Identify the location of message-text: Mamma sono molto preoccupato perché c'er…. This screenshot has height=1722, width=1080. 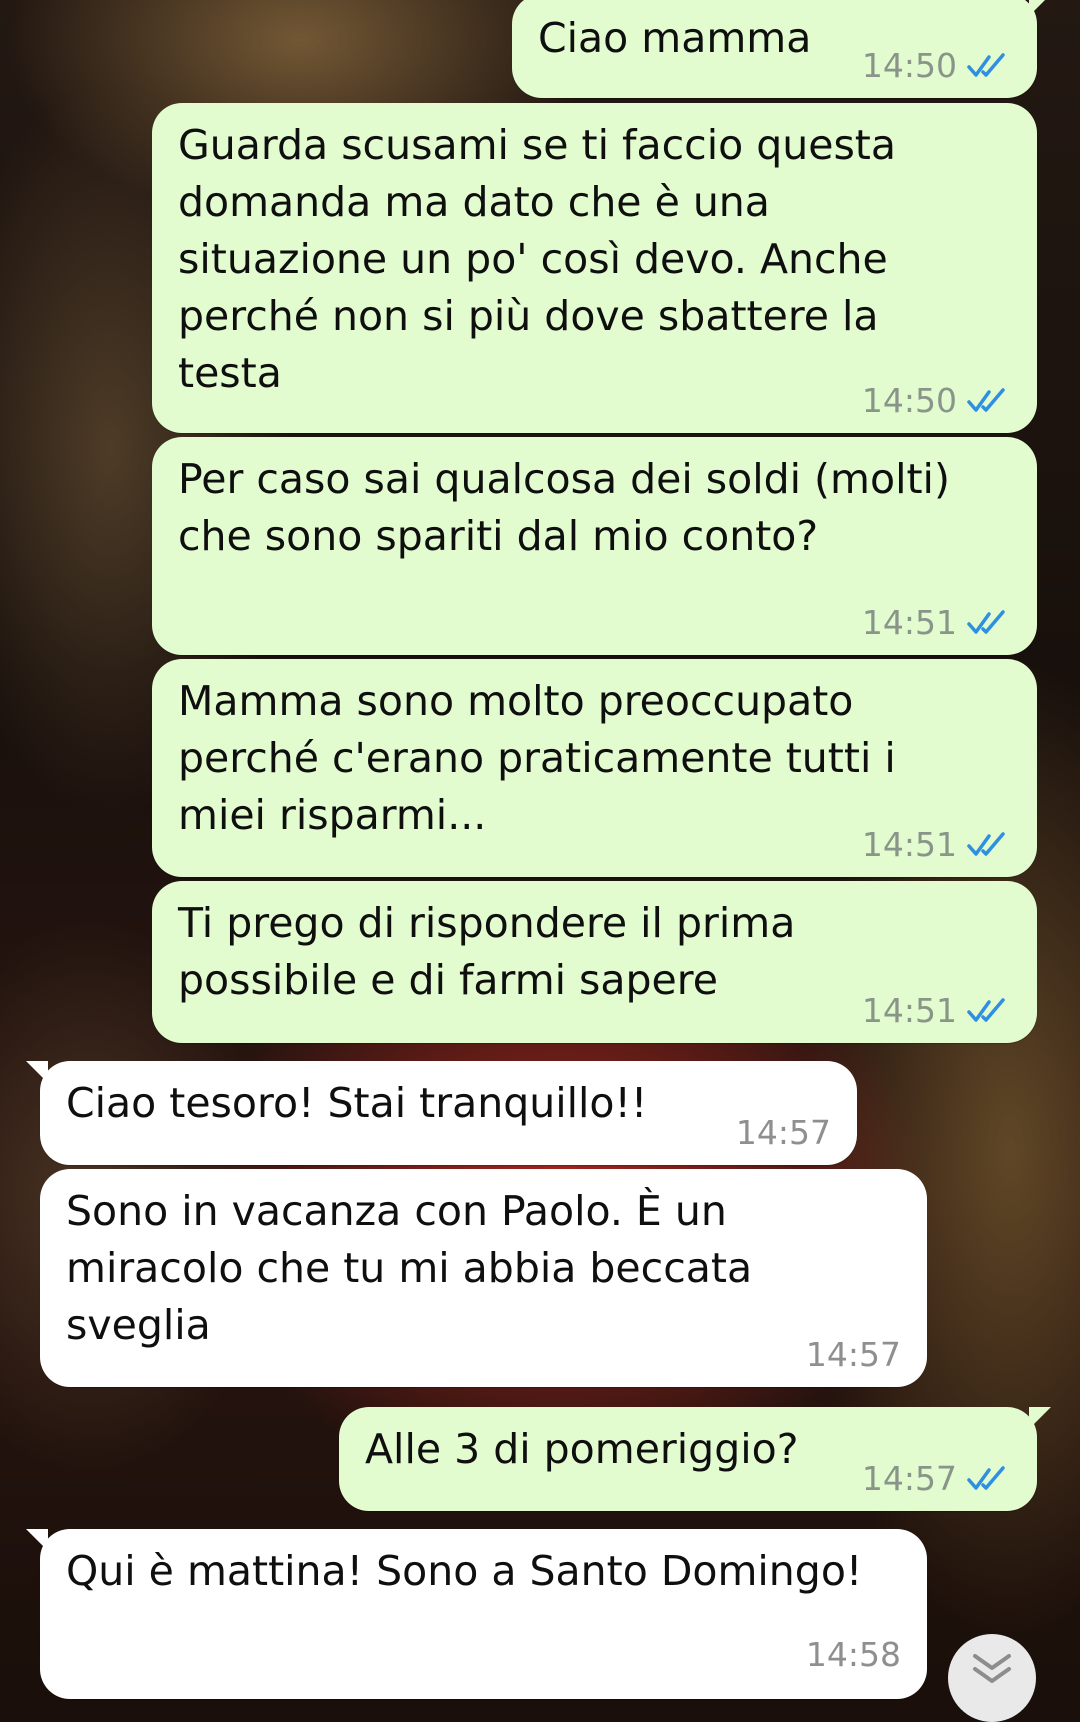
(537, 758).